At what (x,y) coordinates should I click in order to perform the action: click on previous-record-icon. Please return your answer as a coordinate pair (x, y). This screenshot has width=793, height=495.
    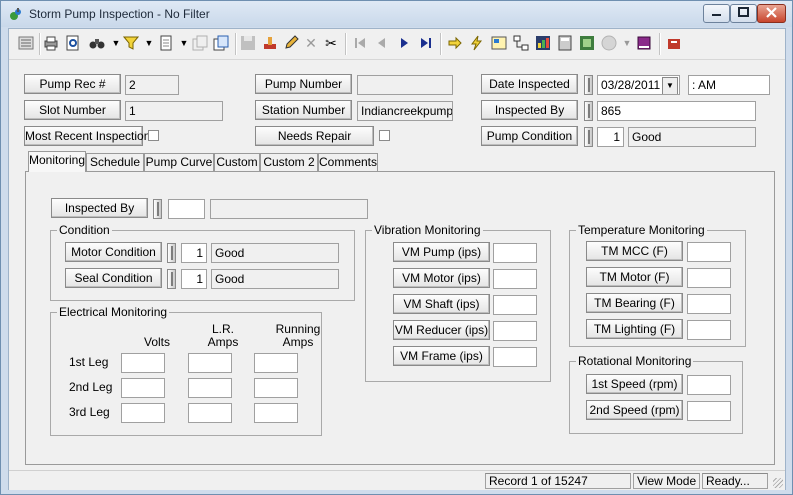
    Looking at the image, I should click on (382, 43).